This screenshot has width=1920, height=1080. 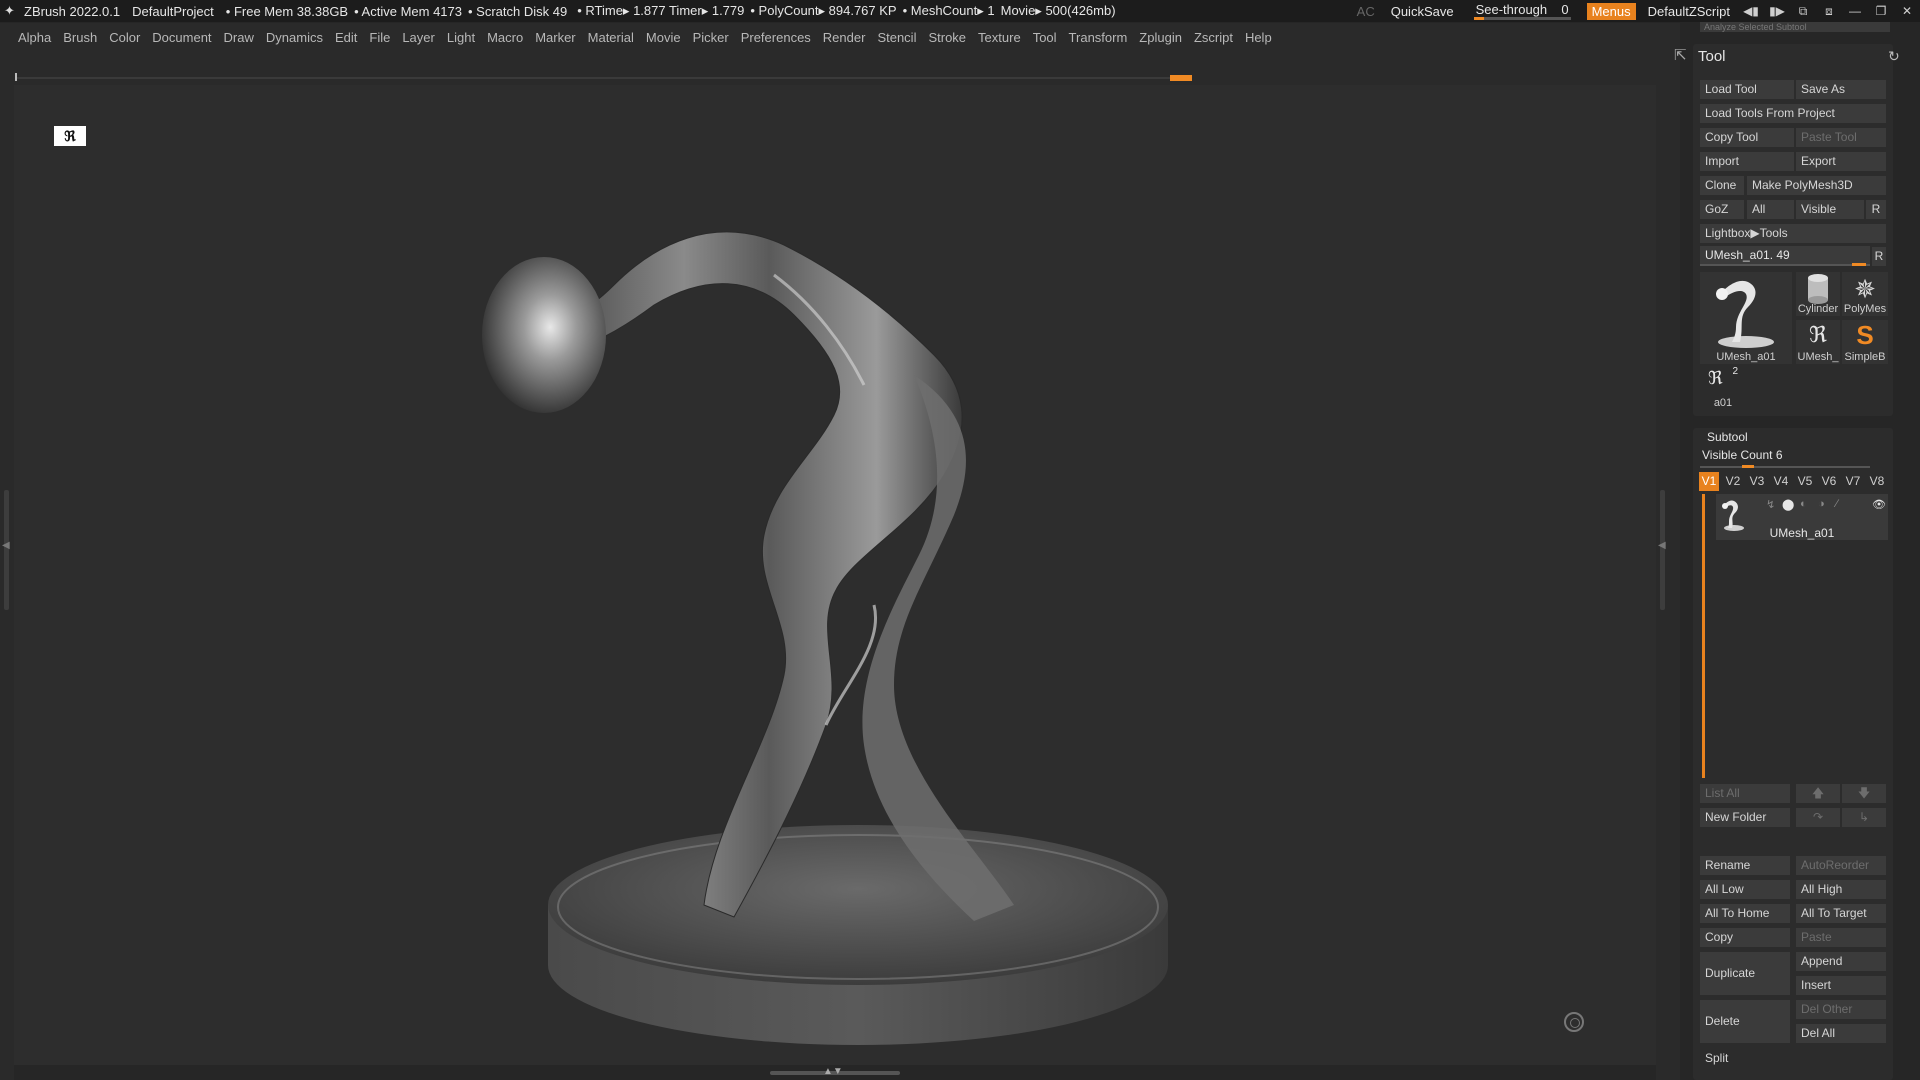 I want to click on load-tools-from-project-button: Load Tools From Project, so click(x=1793, y=113).